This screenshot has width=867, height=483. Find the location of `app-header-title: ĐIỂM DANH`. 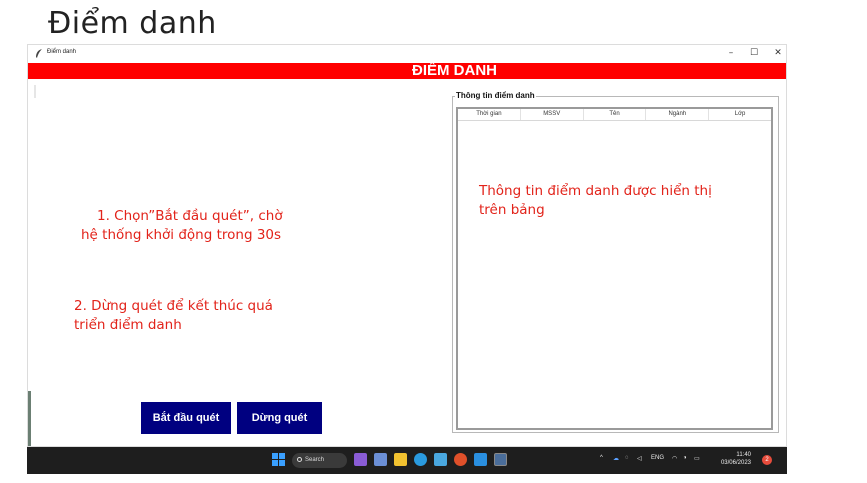

app-header-title: ĐIỂM DANH is located at coordinates (454, 70).